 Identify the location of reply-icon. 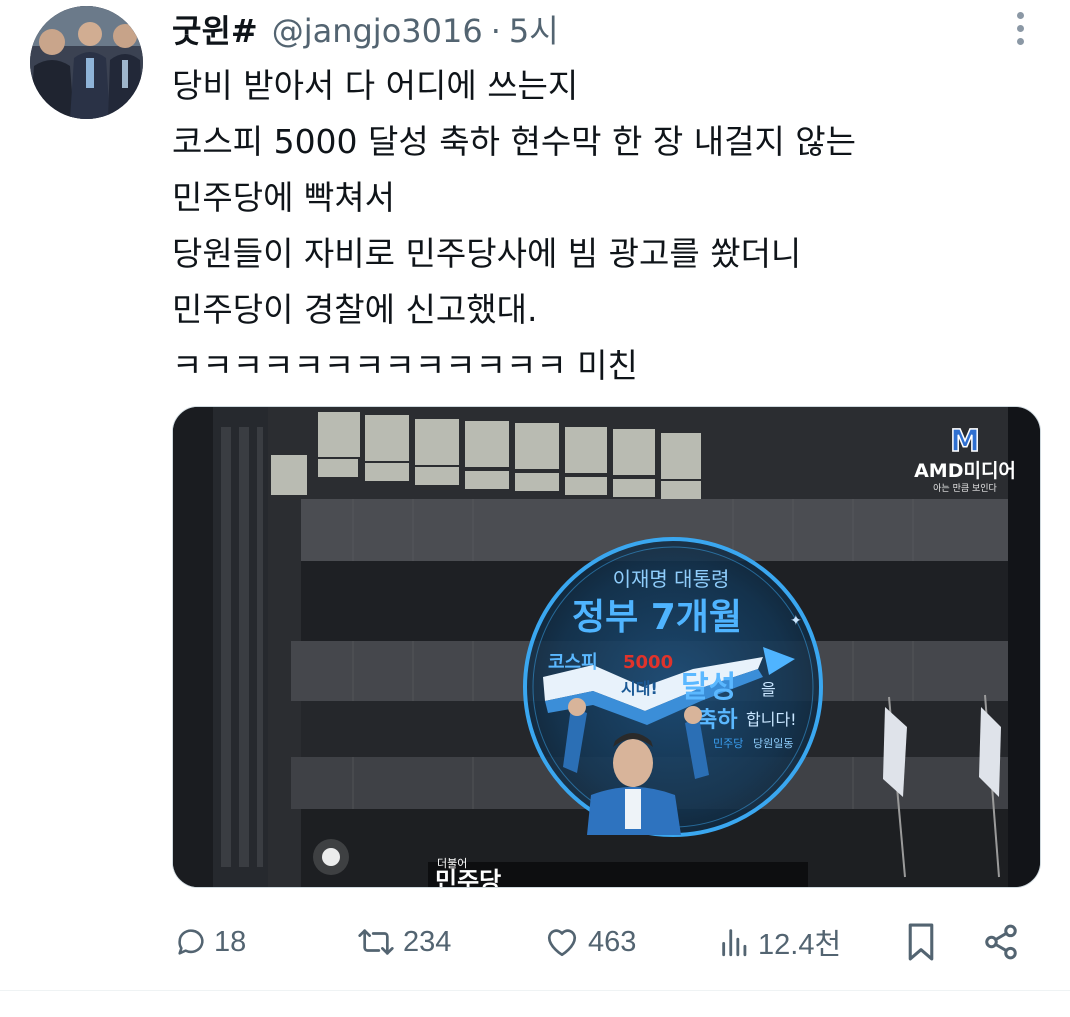
(191, 942).